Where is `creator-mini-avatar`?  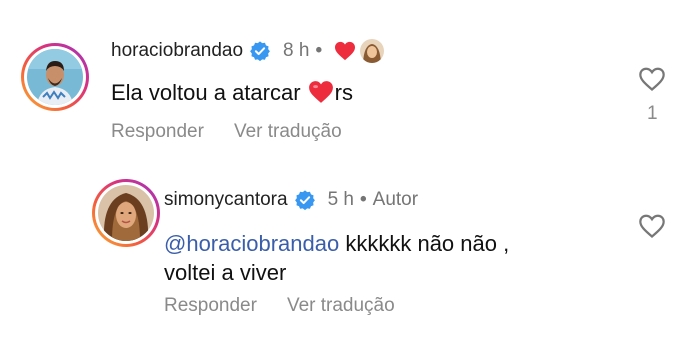
creator-mini-avatar is located at coordinates (372, 51).